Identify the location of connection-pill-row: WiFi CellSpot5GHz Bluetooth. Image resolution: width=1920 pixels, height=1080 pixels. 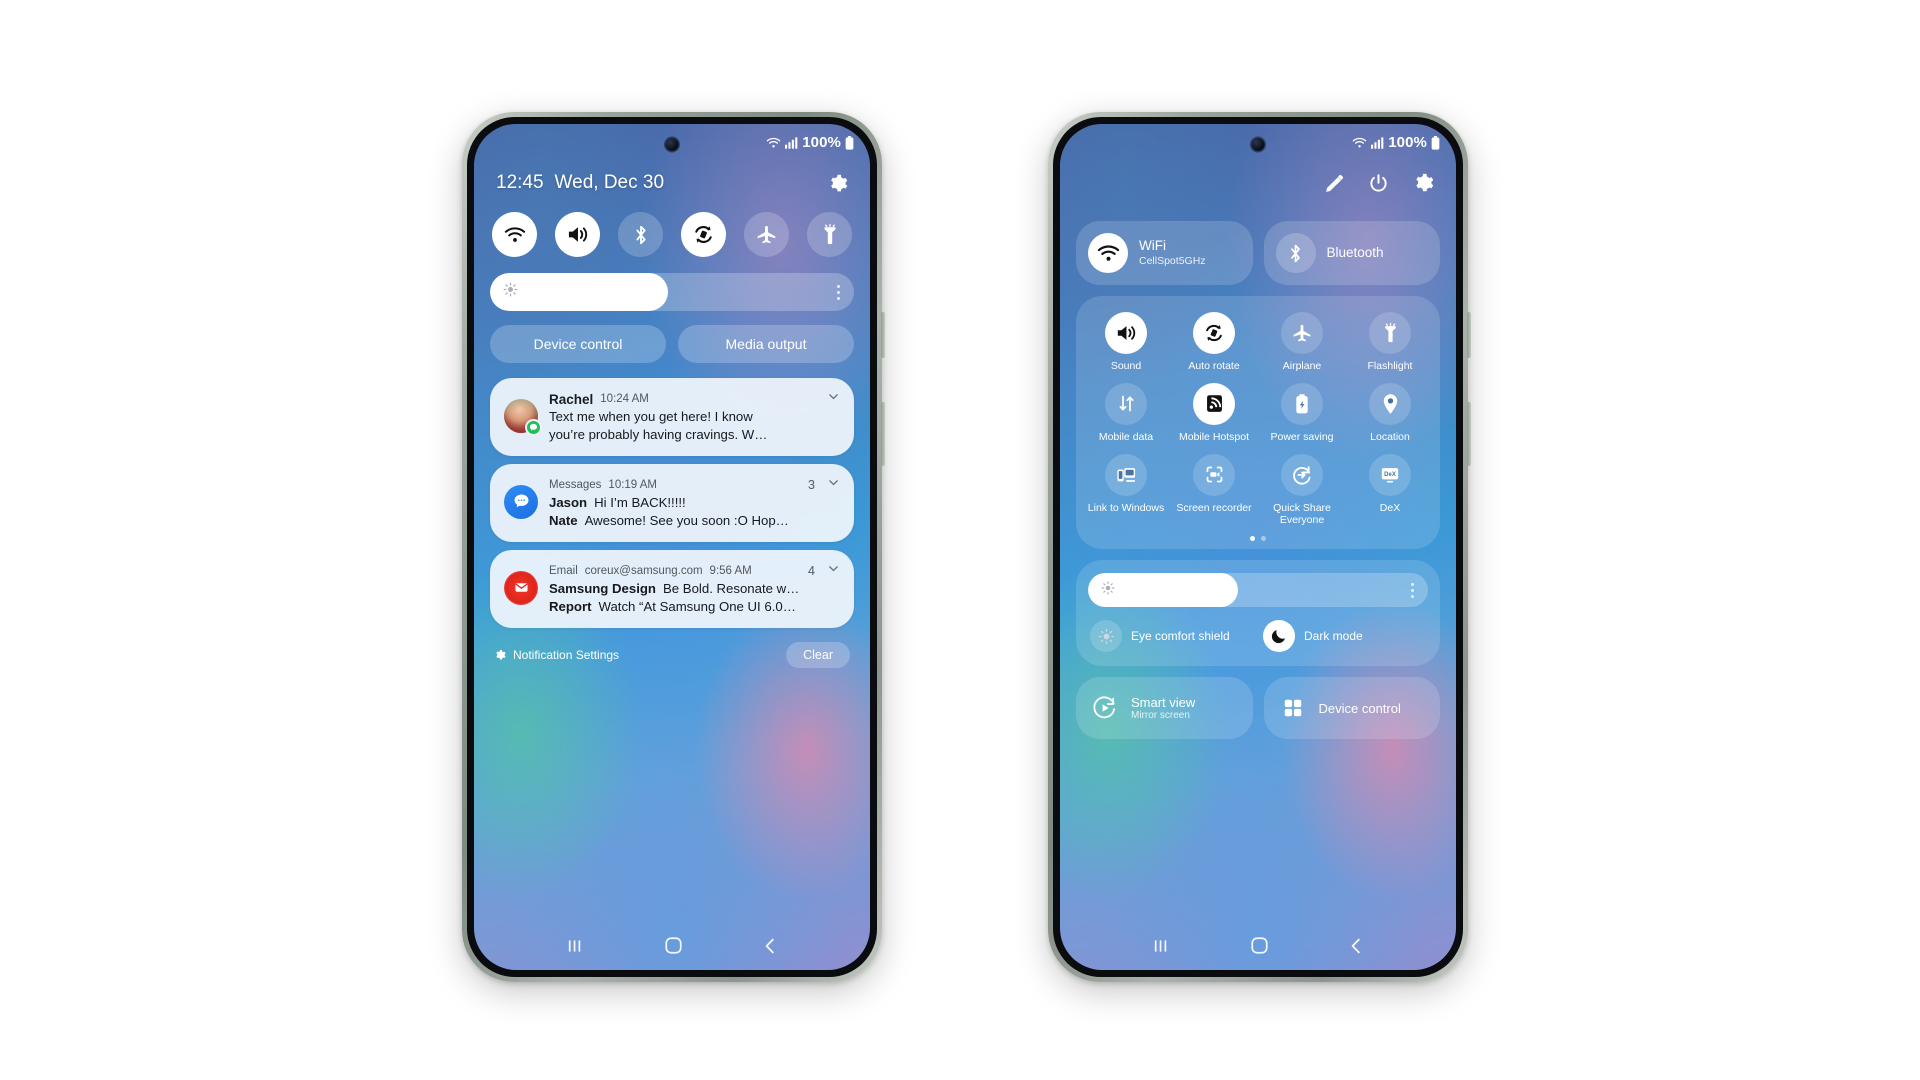
(1258, 253).